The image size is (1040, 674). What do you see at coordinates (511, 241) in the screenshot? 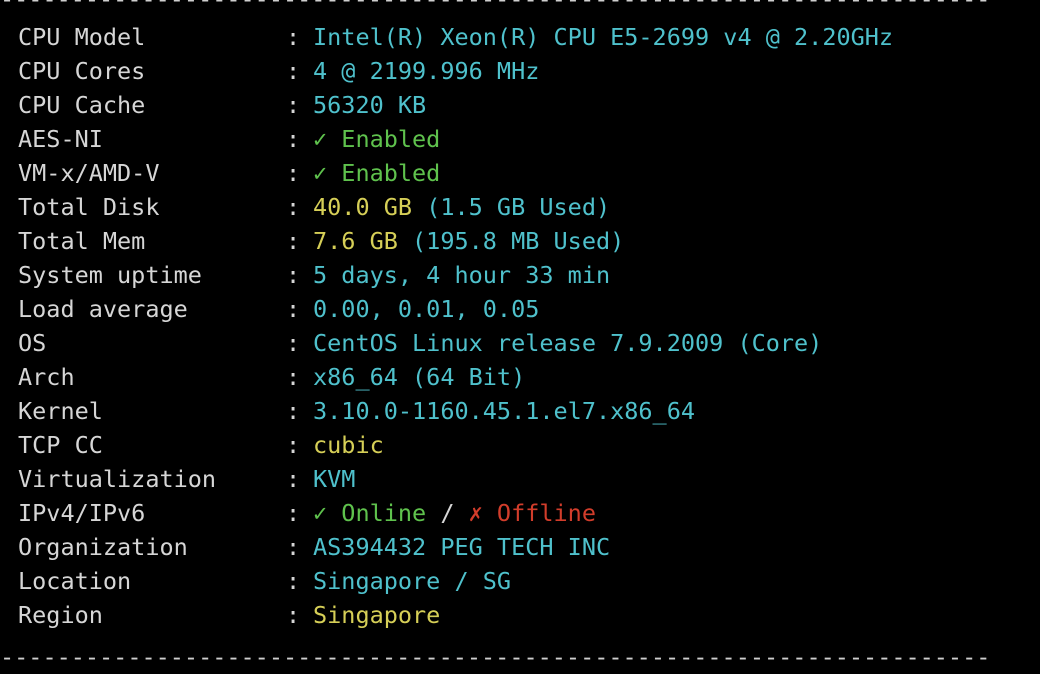
I see `info-value: (195.8 MB Used)` at bounding box center [511, 241].